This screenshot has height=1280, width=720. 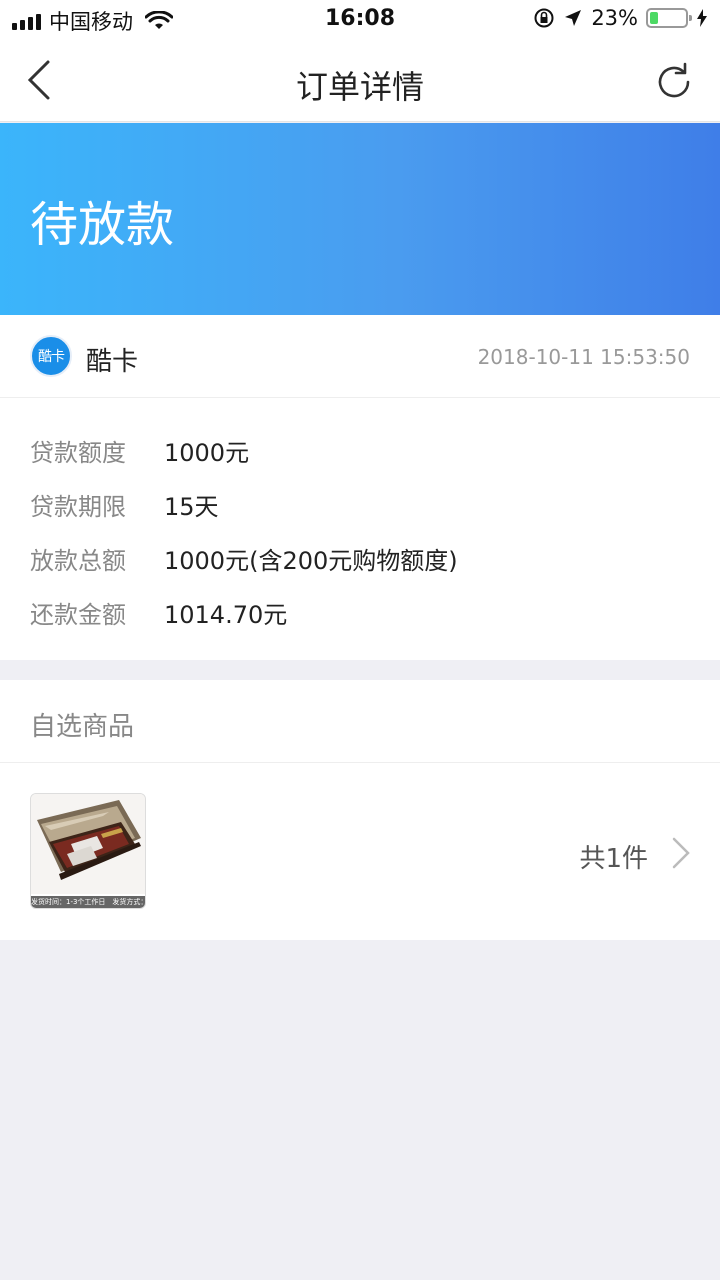 I want to click on order-status: 待放款, so click(x=102, y=225).